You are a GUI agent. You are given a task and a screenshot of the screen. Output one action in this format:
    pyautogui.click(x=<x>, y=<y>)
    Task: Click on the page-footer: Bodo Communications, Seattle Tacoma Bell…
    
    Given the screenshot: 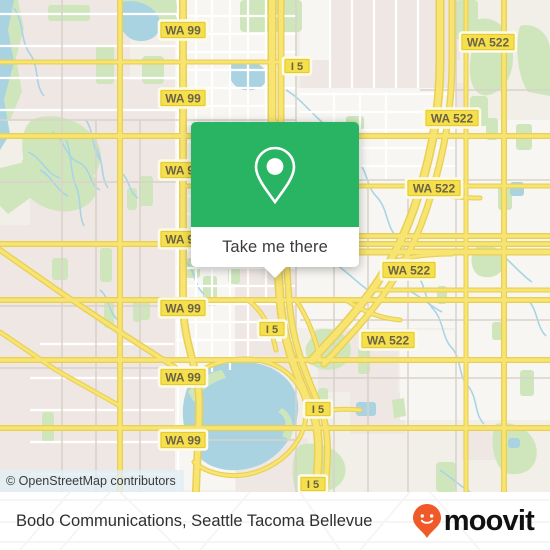 What is the action you would take?
    pyautogui.click(x=275, y=521)
    